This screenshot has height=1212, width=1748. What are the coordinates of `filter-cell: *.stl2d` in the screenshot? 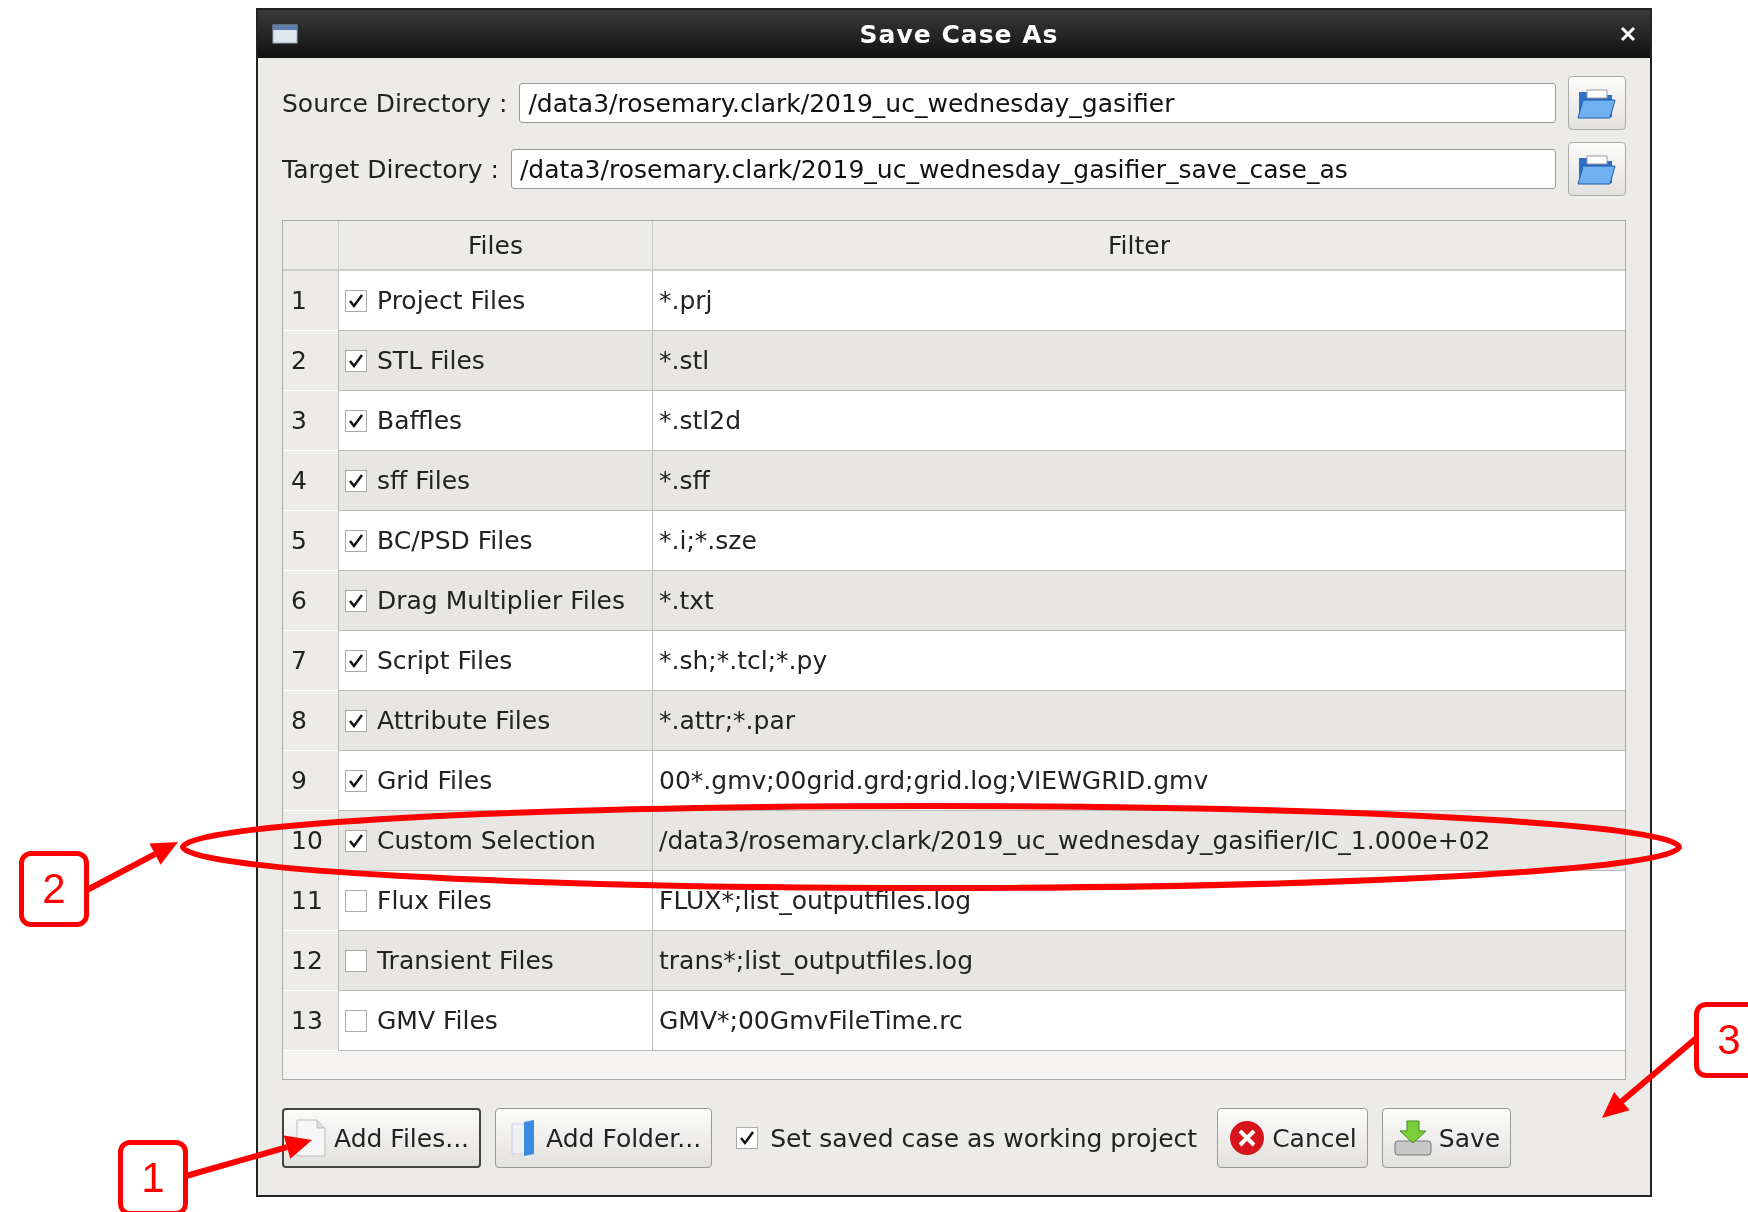 It's located at (1138, 421).